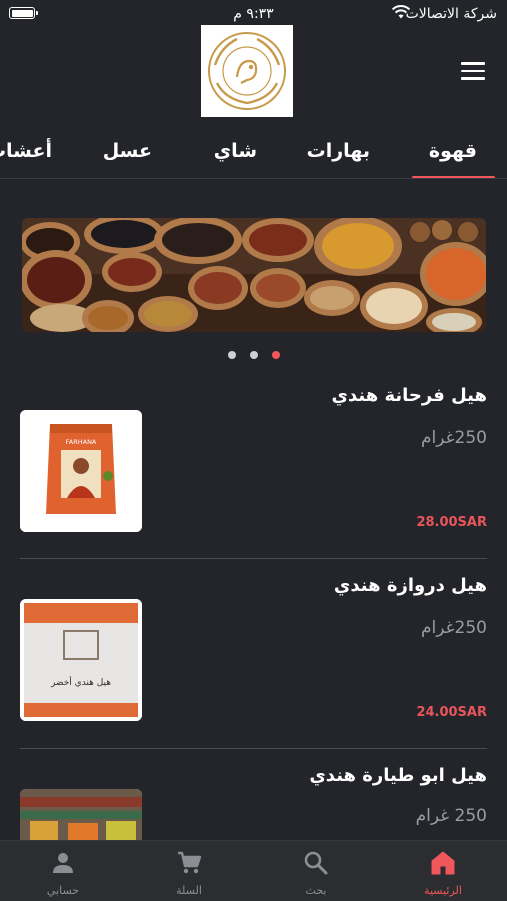 The width and height of the screenshot is (507, 901). Describe the element at coordinates (254, 275) in the screenshot. I see `promo-banner` at that location.